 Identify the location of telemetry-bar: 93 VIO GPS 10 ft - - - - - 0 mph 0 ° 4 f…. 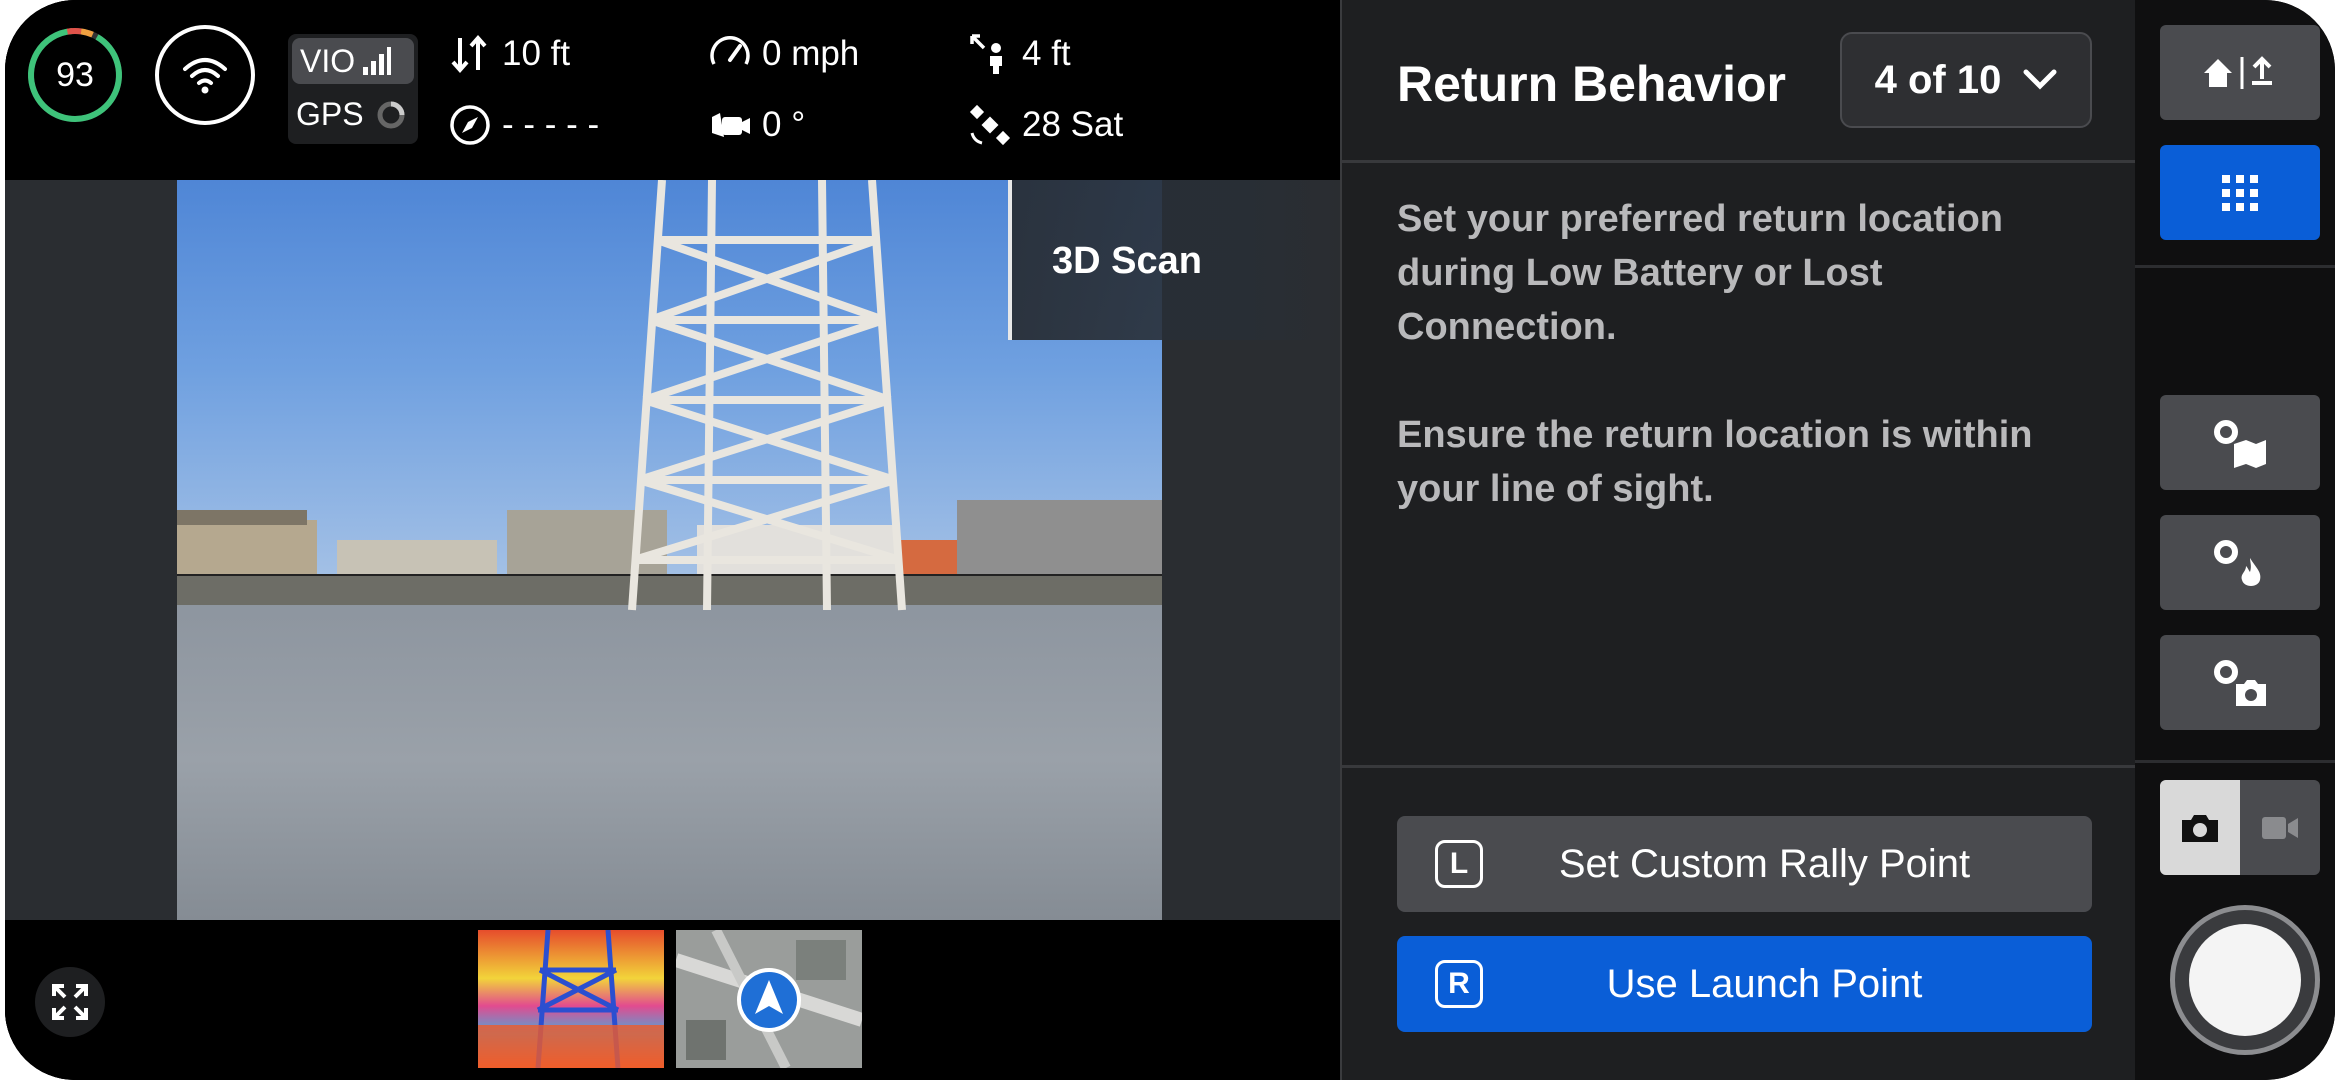
(672, 90).